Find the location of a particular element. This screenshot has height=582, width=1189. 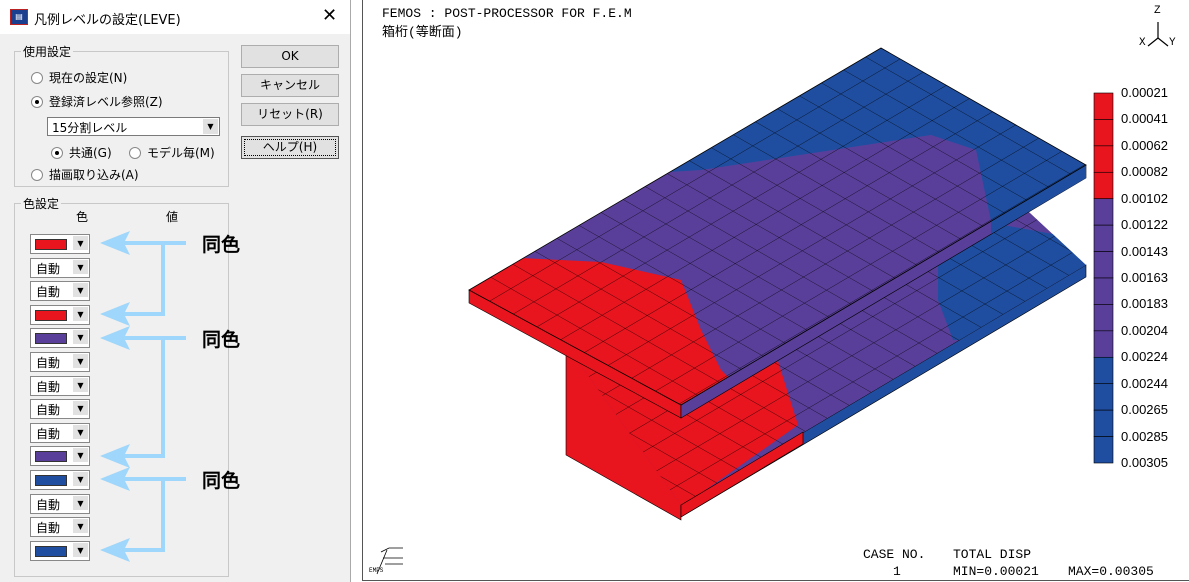

min-value: MIN=0.00021 is located at coordinates (996, 571).